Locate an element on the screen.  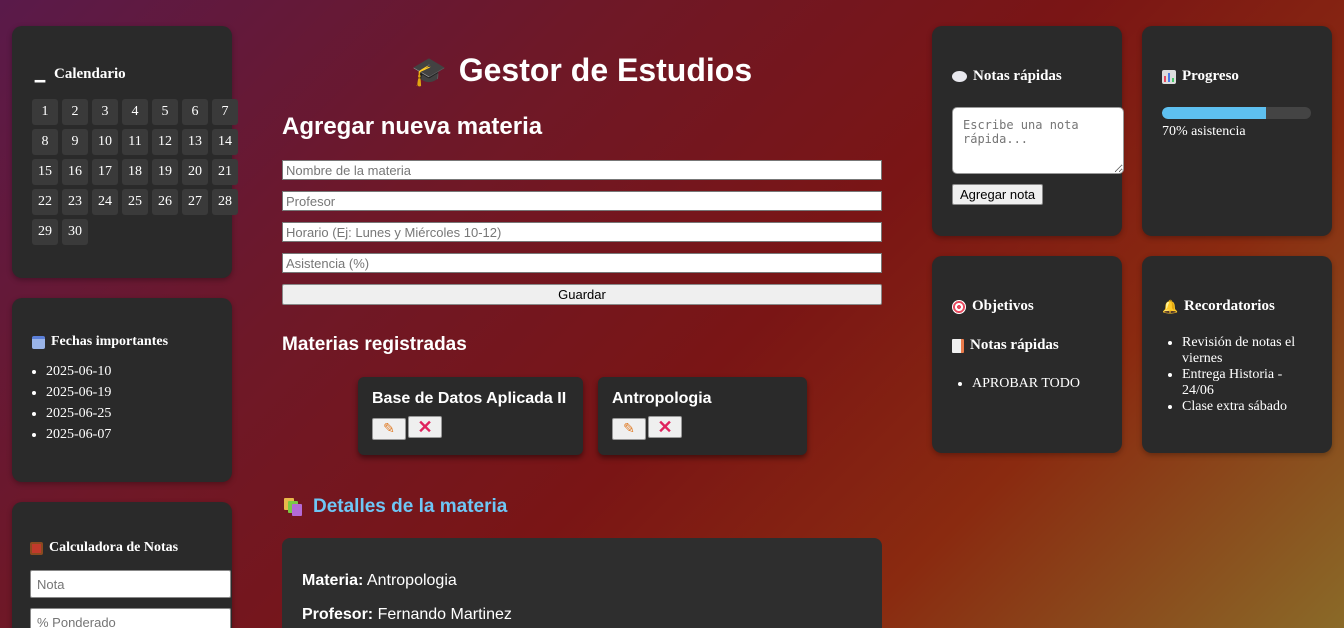
reminder-item: Entrega Historia - 24/06 is located at coordinates (1247, 383).